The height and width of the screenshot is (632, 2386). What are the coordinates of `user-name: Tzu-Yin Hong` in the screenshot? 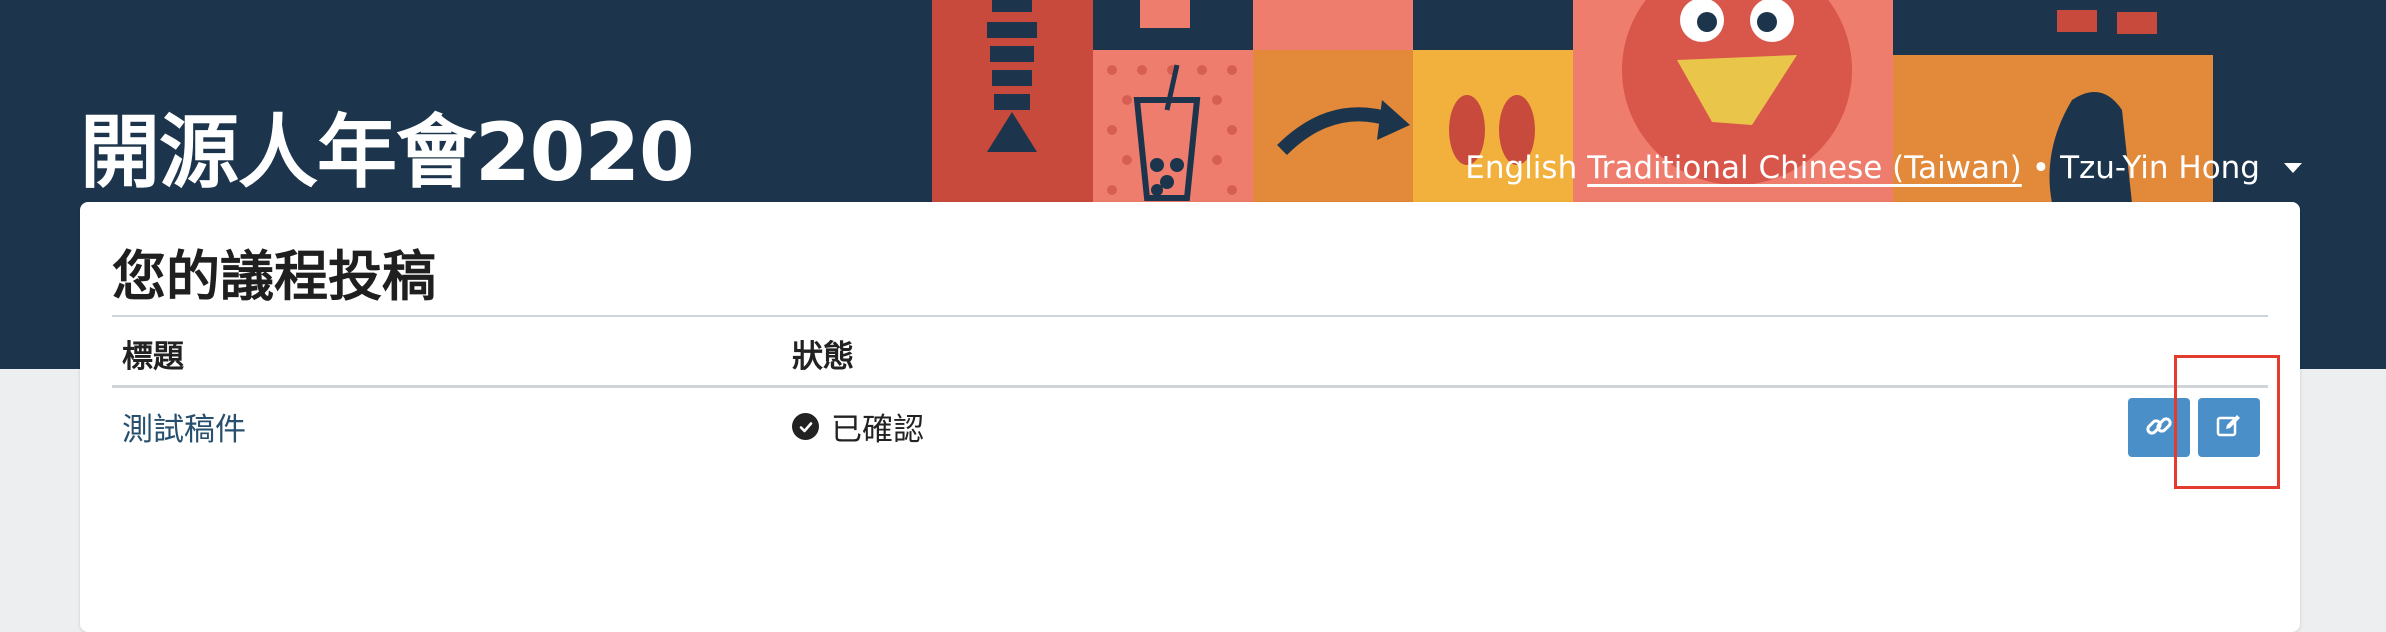 It's located at (2160, 168).